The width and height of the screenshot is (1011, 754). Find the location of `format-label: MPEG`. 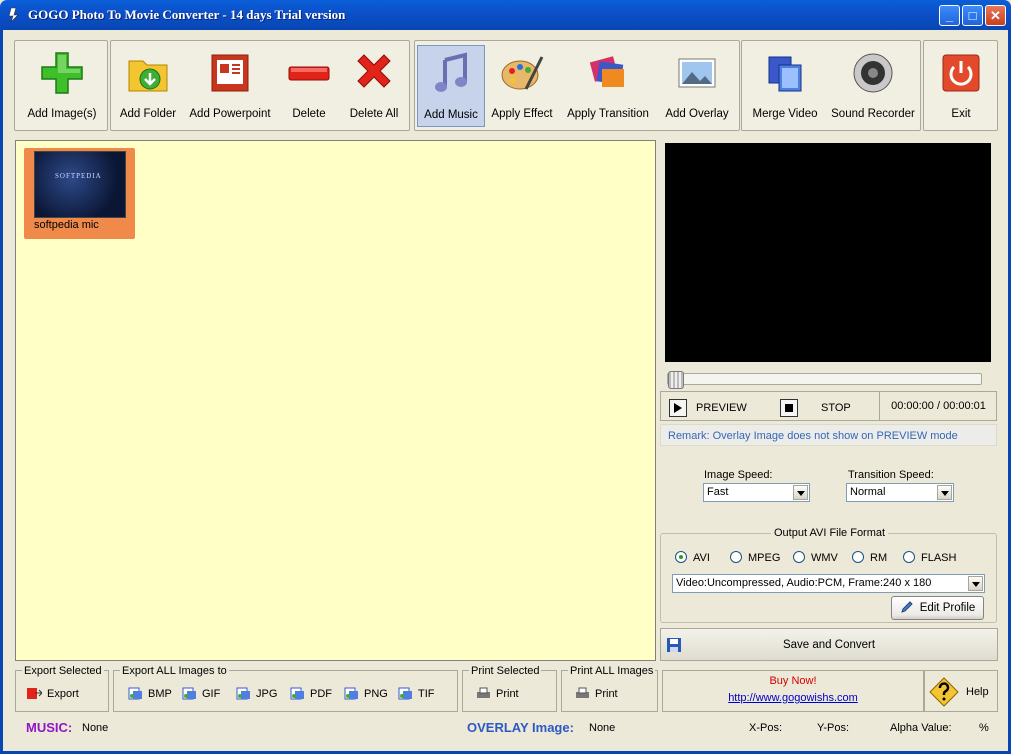

format-label: MPEG is located at coordinates (764, 558).